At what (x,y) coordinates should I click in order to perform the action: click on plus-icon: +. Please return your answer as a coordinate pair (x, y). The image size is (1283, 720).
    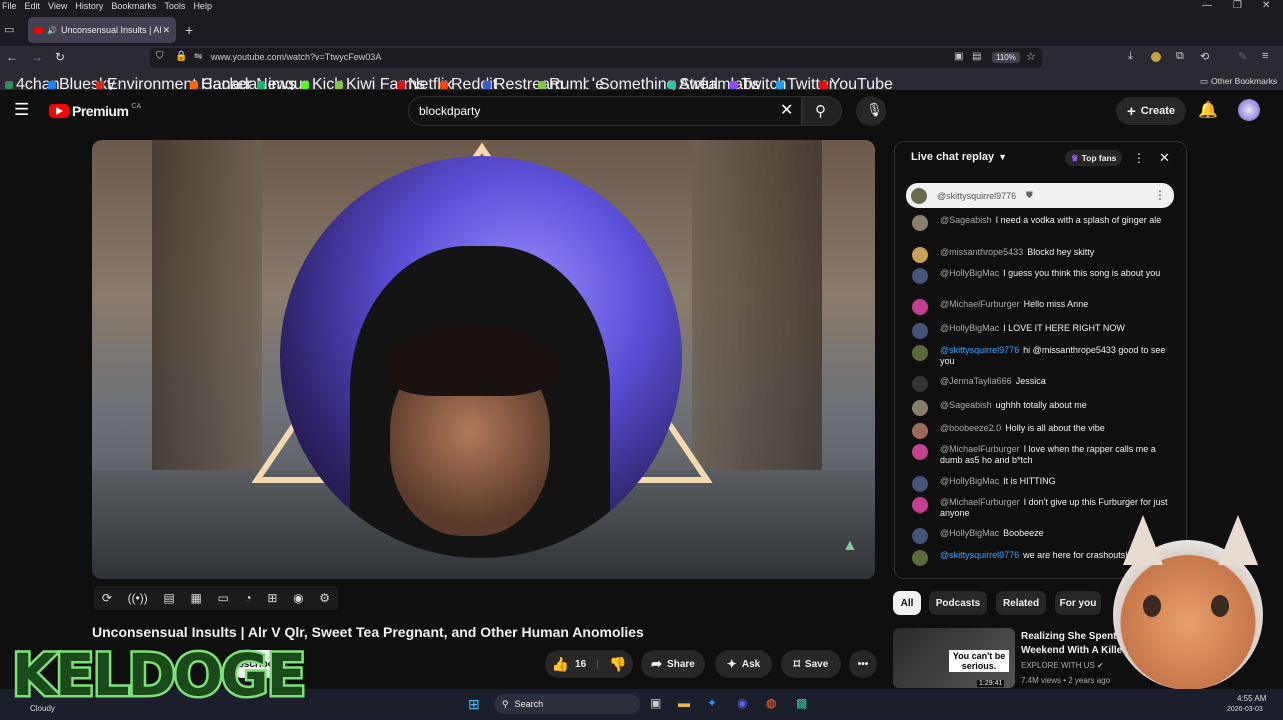
    Looking at the image, I should click on (1131, 111).